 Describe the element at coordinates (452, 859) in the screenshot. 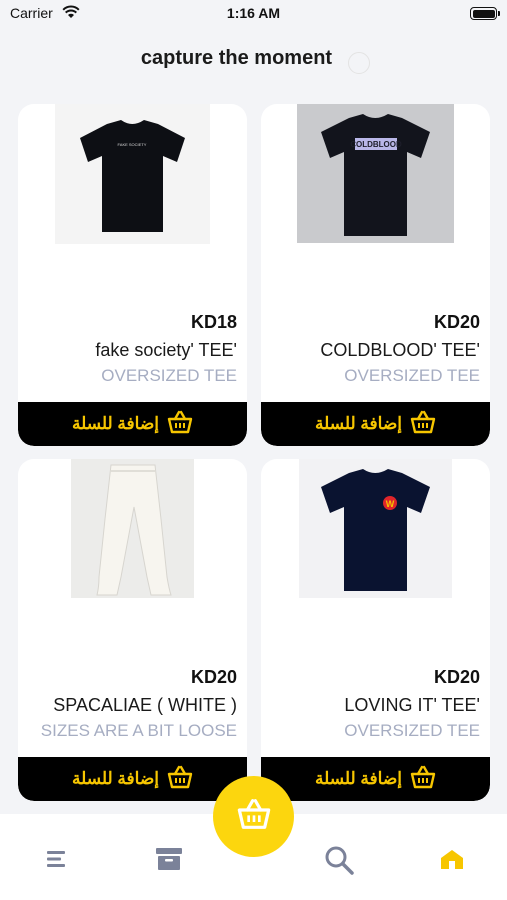

I see `home-icon` at that location.